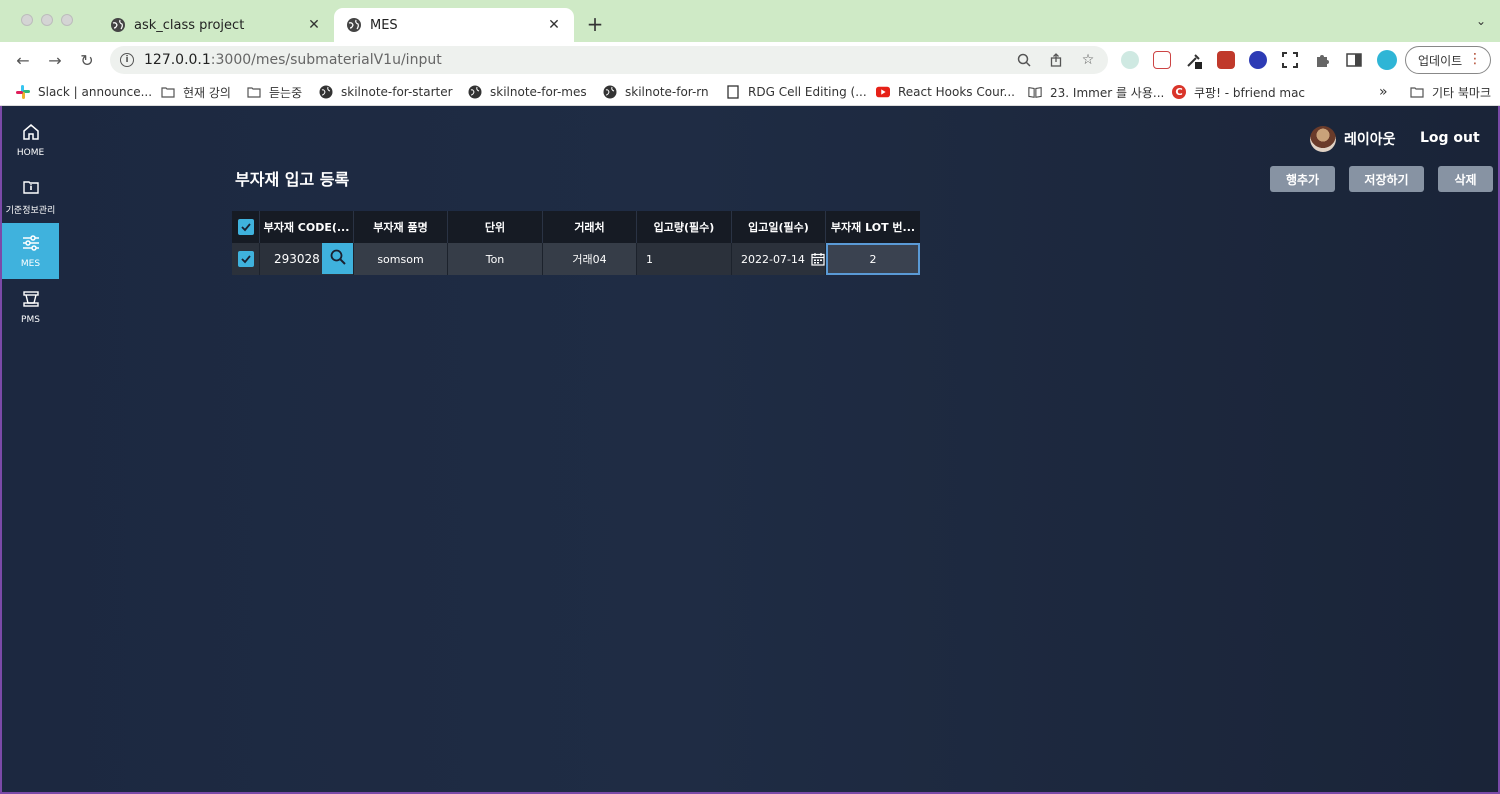 This screenshot has height=794, width=1500. I want to click on sidebar-item-label: HOME, so click(30, 153).